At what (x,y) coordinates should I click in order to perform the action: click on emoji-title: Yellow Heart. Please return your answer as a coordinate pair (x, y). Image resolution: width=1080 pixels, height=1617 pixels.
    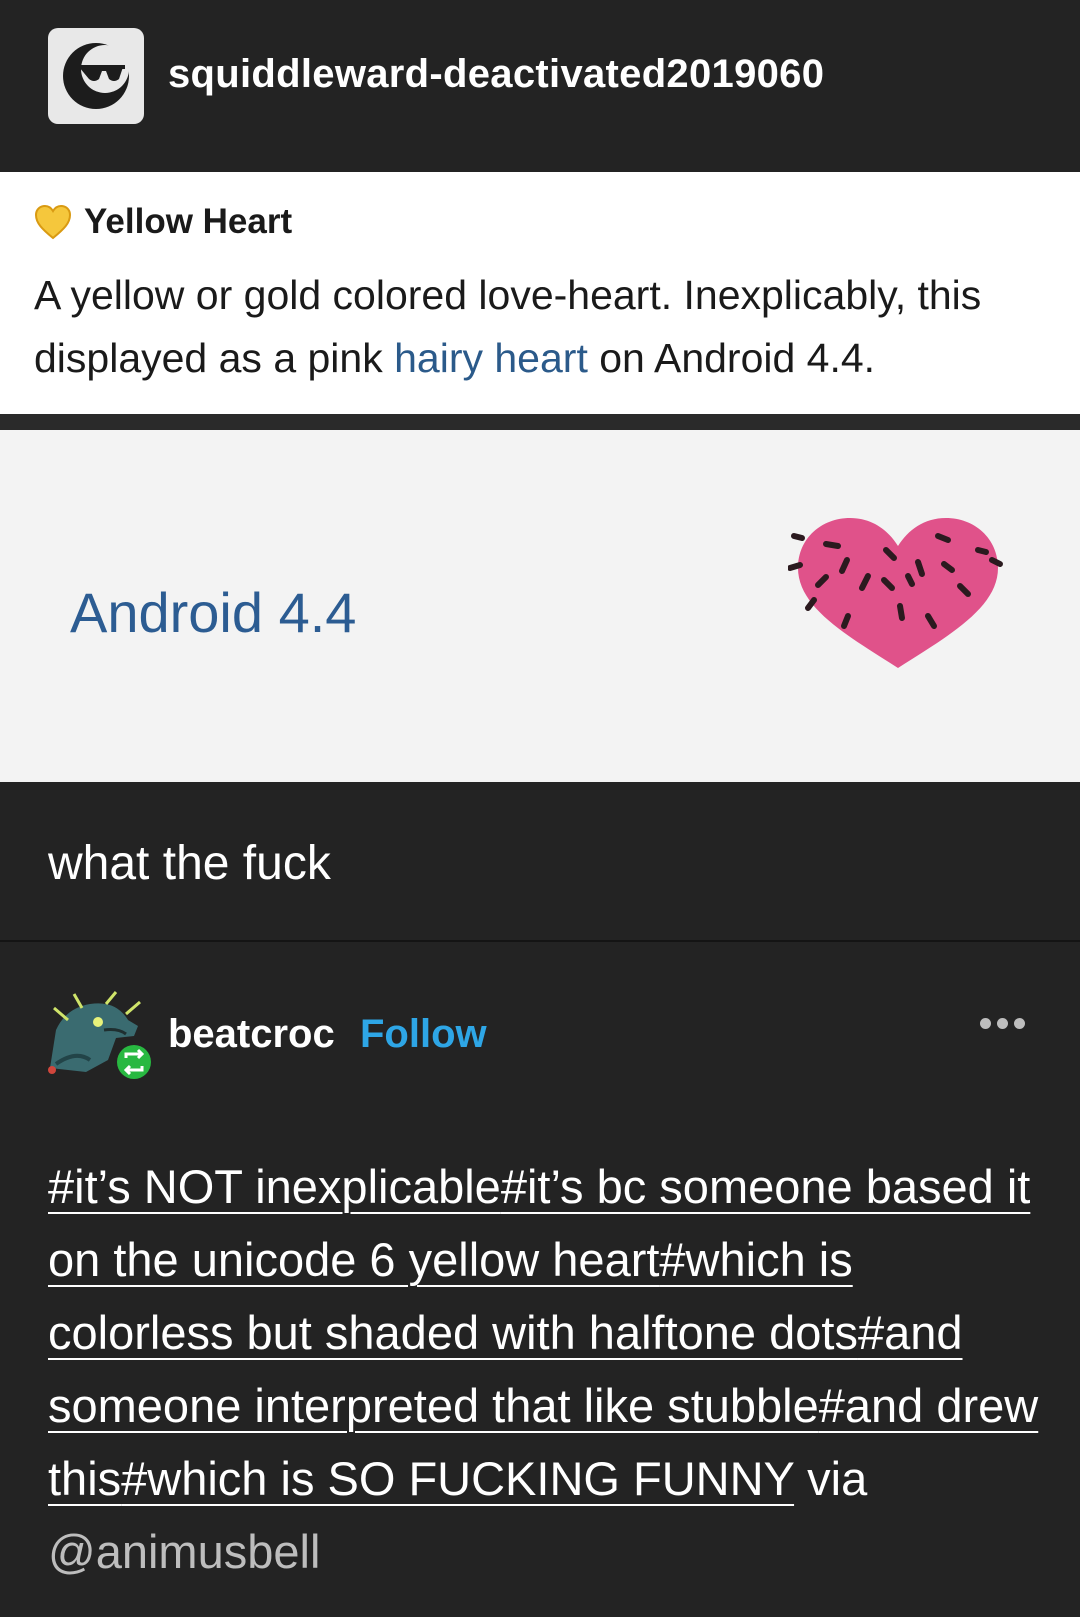
    Looking at the image, I should click on (163, 222).